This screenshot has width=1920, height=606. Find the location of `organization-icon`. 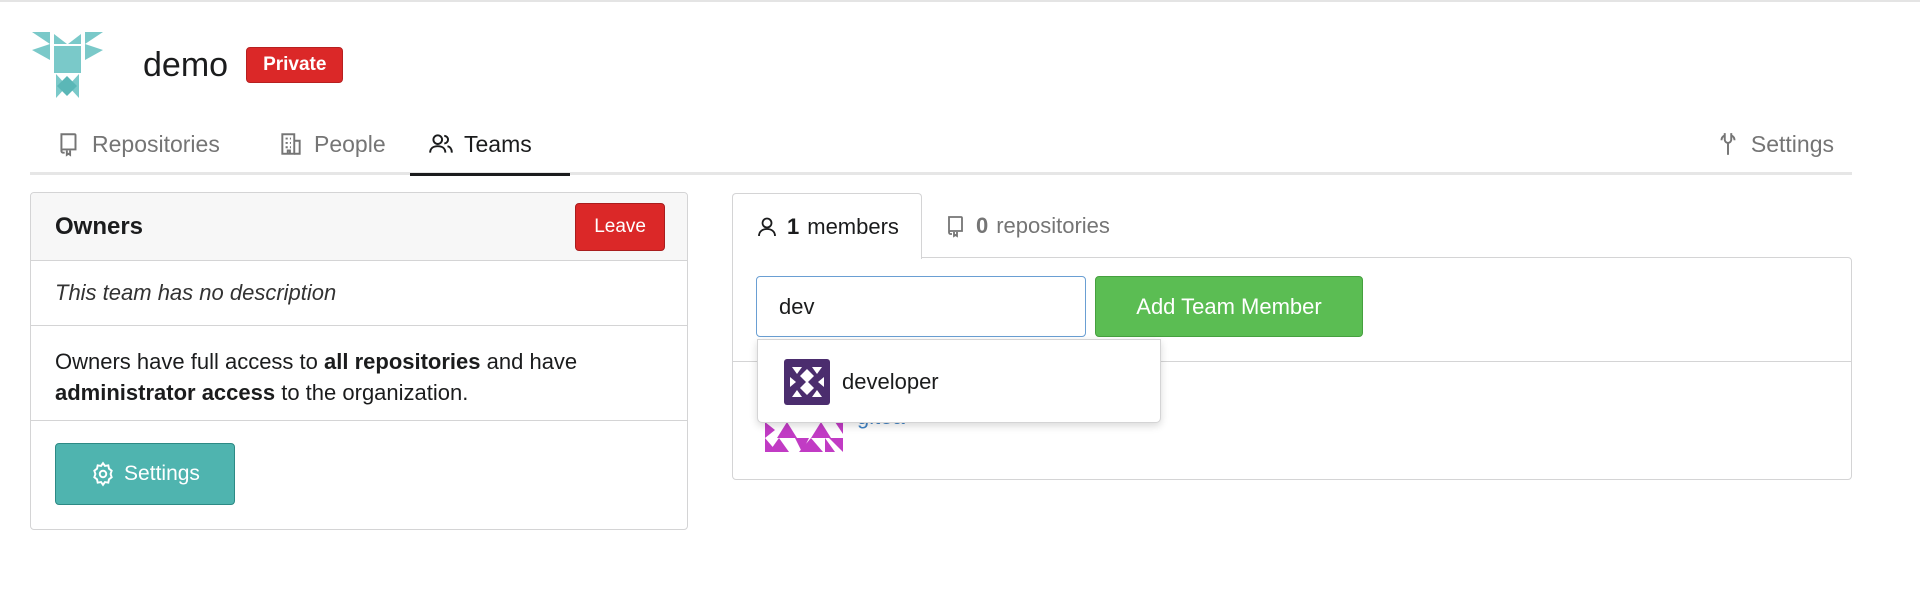

organization-icon is located at coordinates (291, 144).